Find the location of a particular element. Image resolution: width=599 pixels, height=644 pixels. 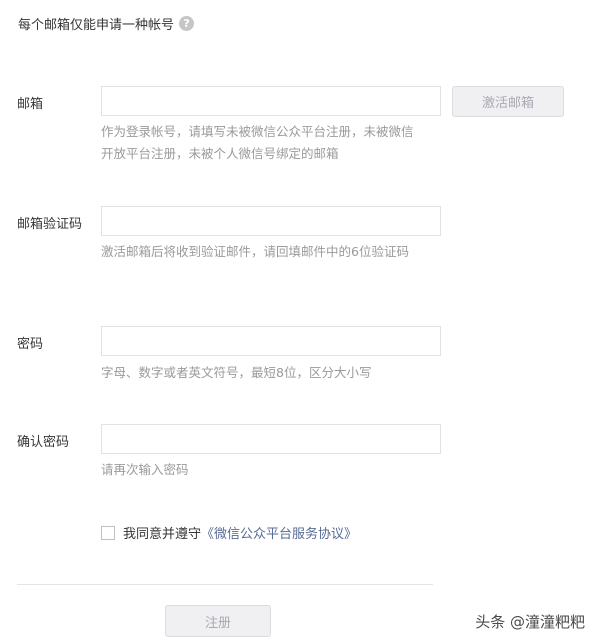

agreement-text: 我同意并遵守 is located at coordinates (162, 534).